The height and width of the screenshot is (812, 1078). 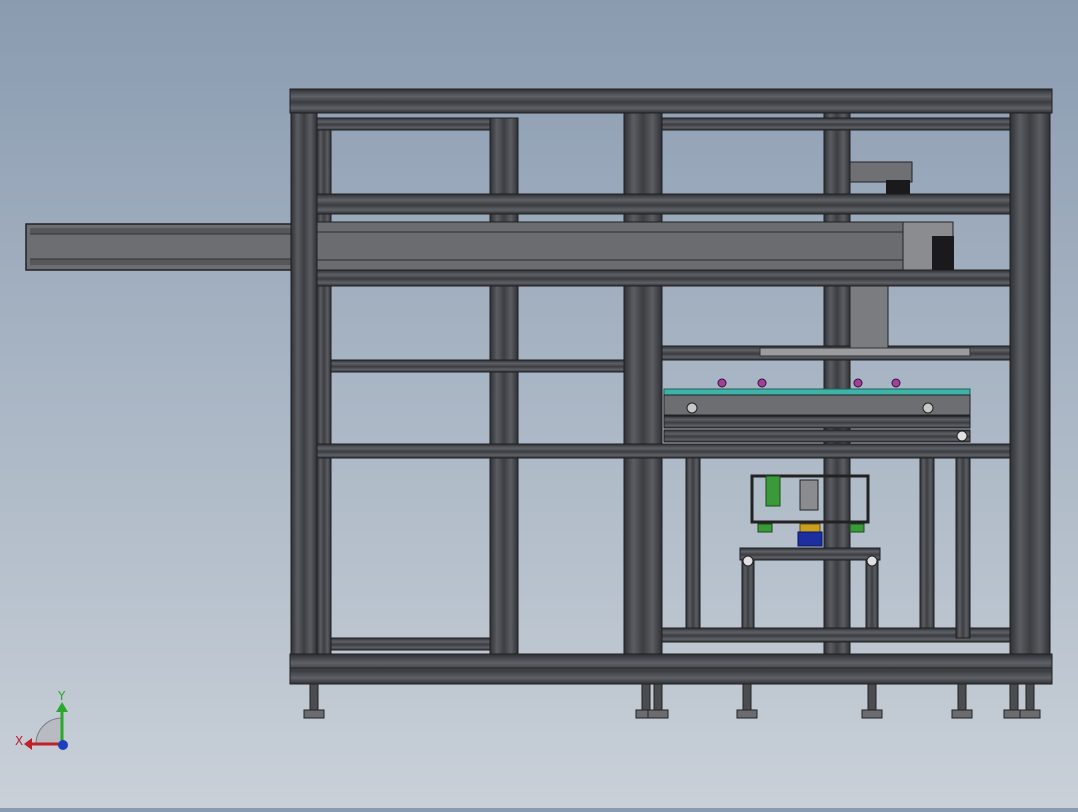 What do you see at coordinates (672, 701) in the screenshot?
I see `leveling-feet` at bounding box center [672, 701].